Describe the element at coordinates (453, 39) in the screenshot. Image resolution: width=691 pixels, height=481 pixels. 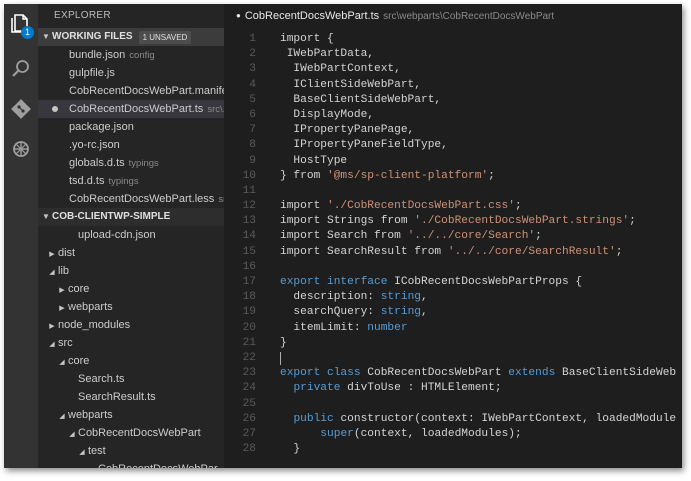
I see `code-line: 1 import {` at that location.